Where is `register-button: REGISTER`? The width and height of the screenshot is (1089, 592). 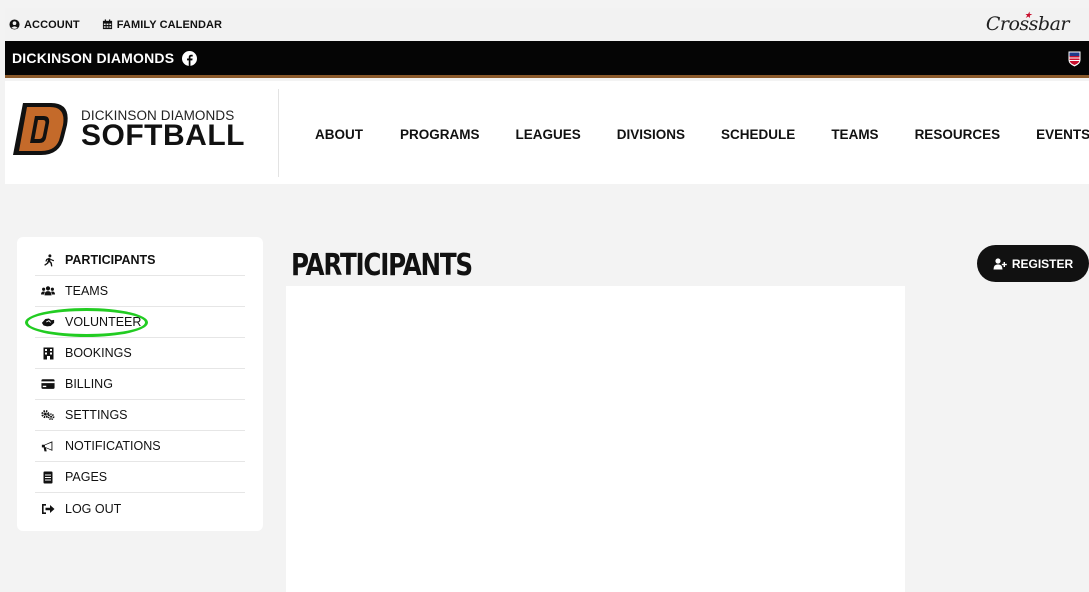 register-button: REGISTER is located at coordinates (1033, 263).